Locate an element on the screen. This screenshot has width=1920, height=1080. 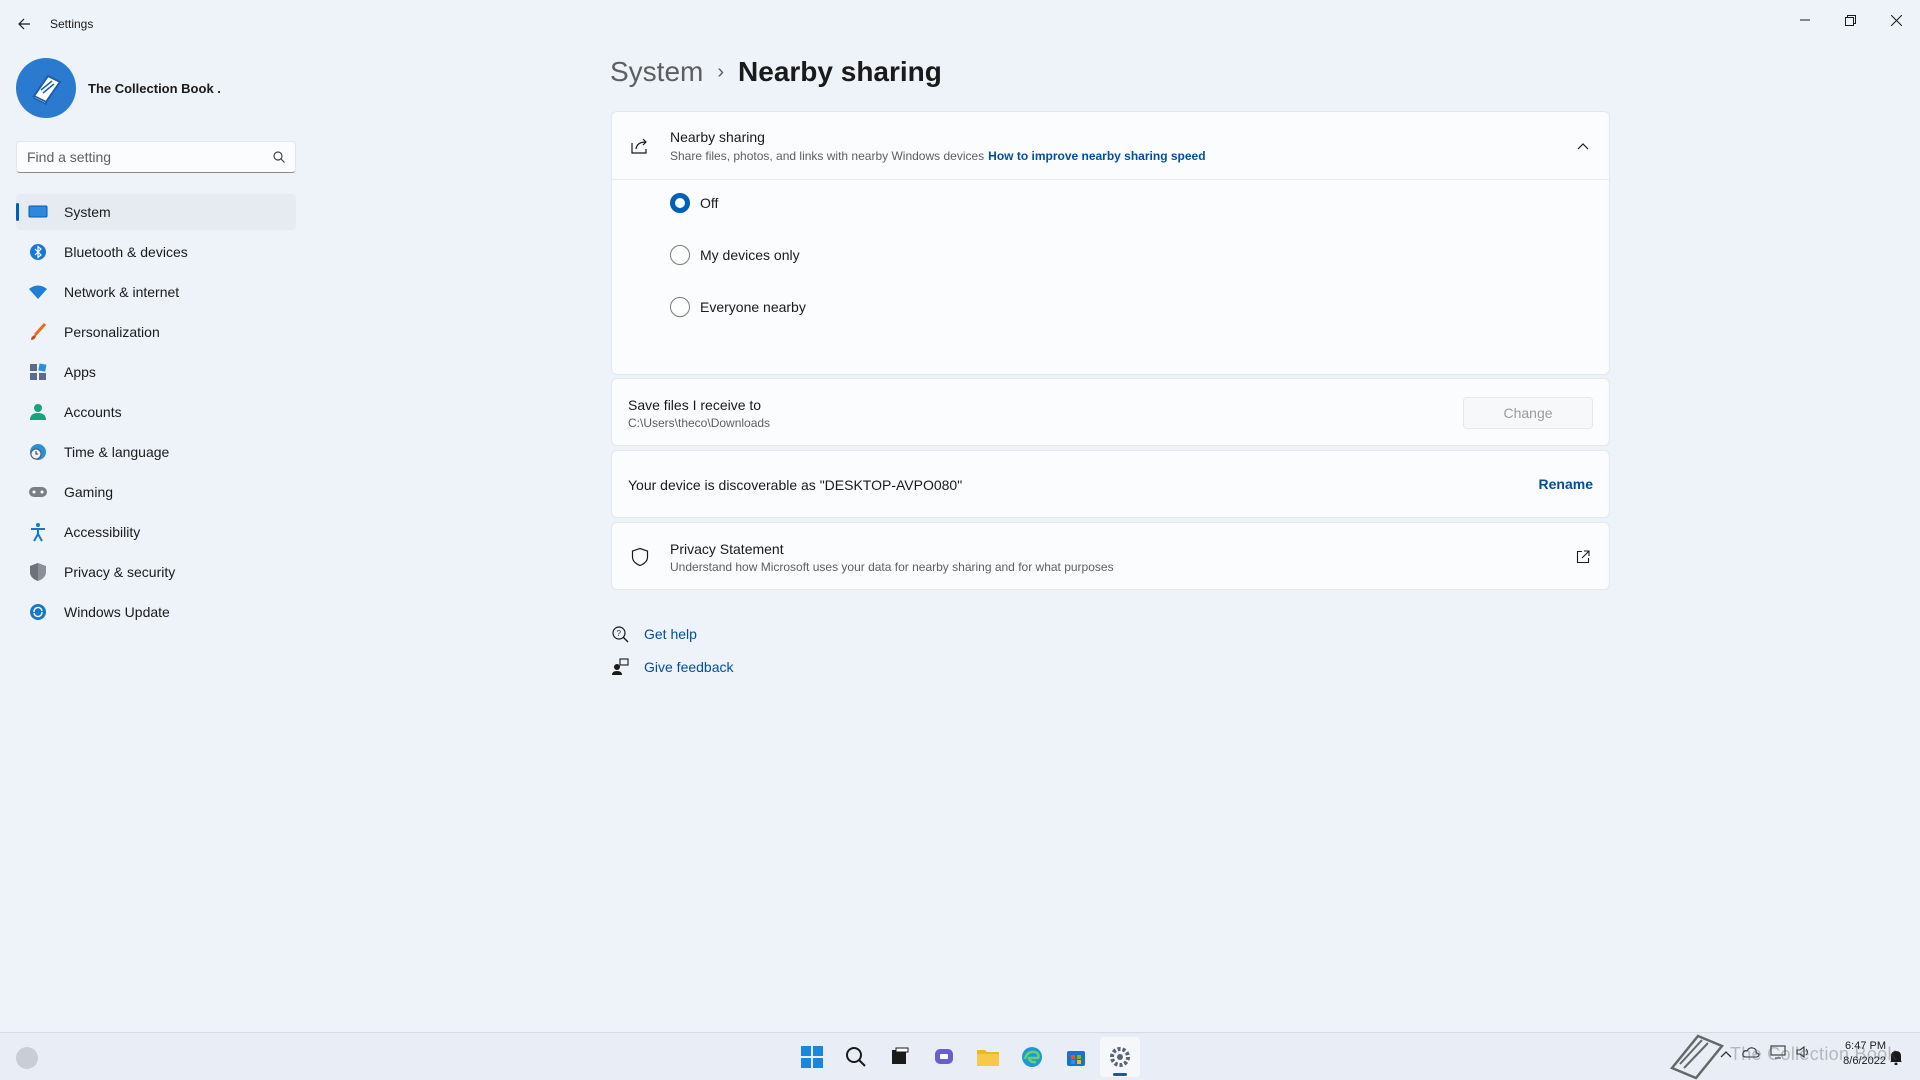
sidebar-item-label: Time & language is located at coordinates (117, 452).